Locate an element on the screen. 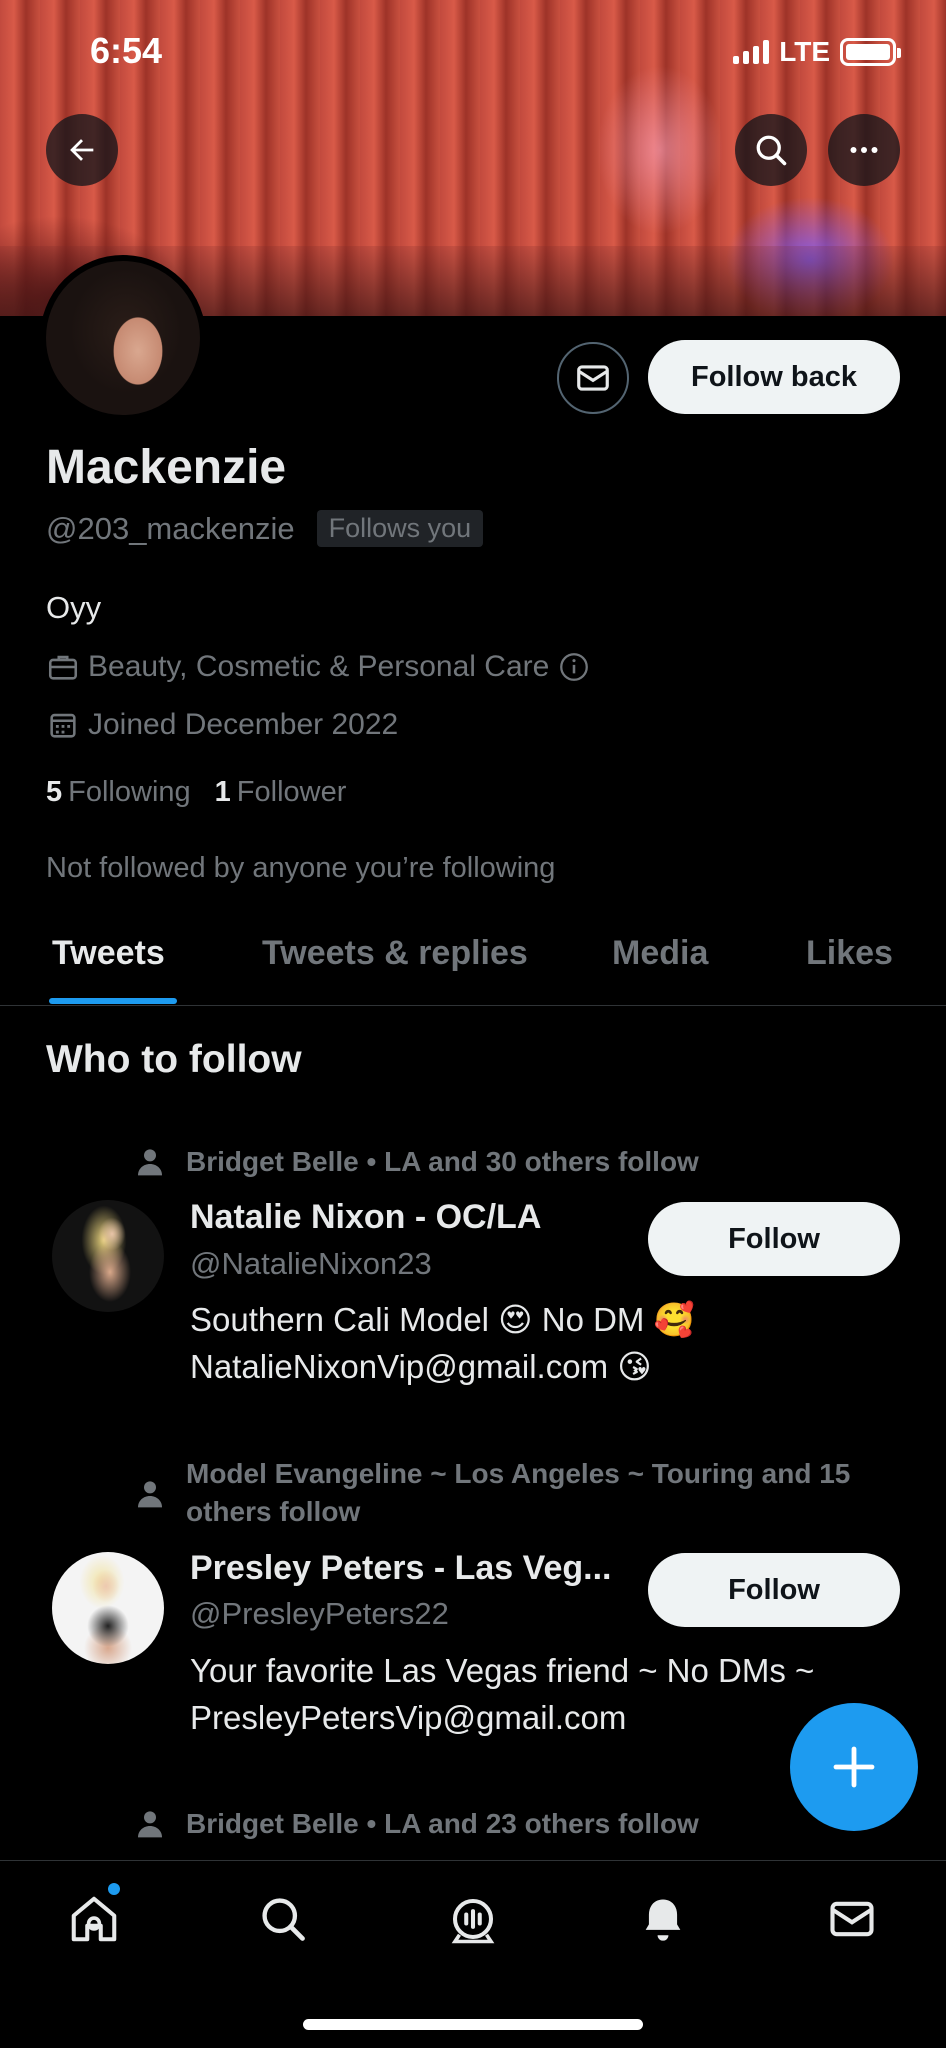  status-bar: 6:54 LTE is located at coordinates (473, 50).